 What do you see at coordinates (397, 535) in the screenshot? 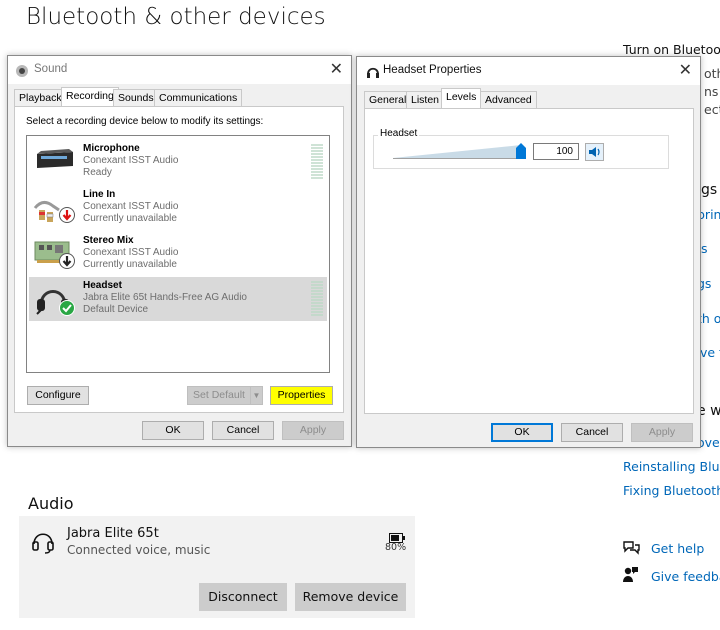
I see `battery-icon` at bounding box center [397, 535].